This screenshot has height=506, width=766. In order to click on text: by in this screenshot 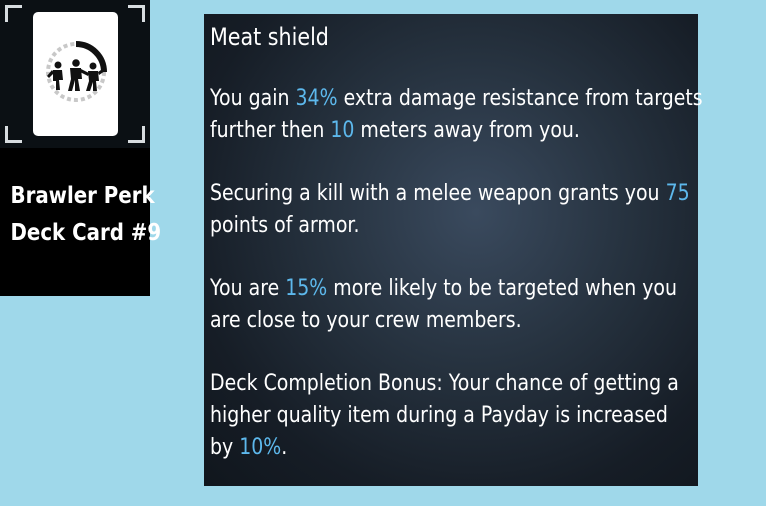, I will do `click(225, 447)`.